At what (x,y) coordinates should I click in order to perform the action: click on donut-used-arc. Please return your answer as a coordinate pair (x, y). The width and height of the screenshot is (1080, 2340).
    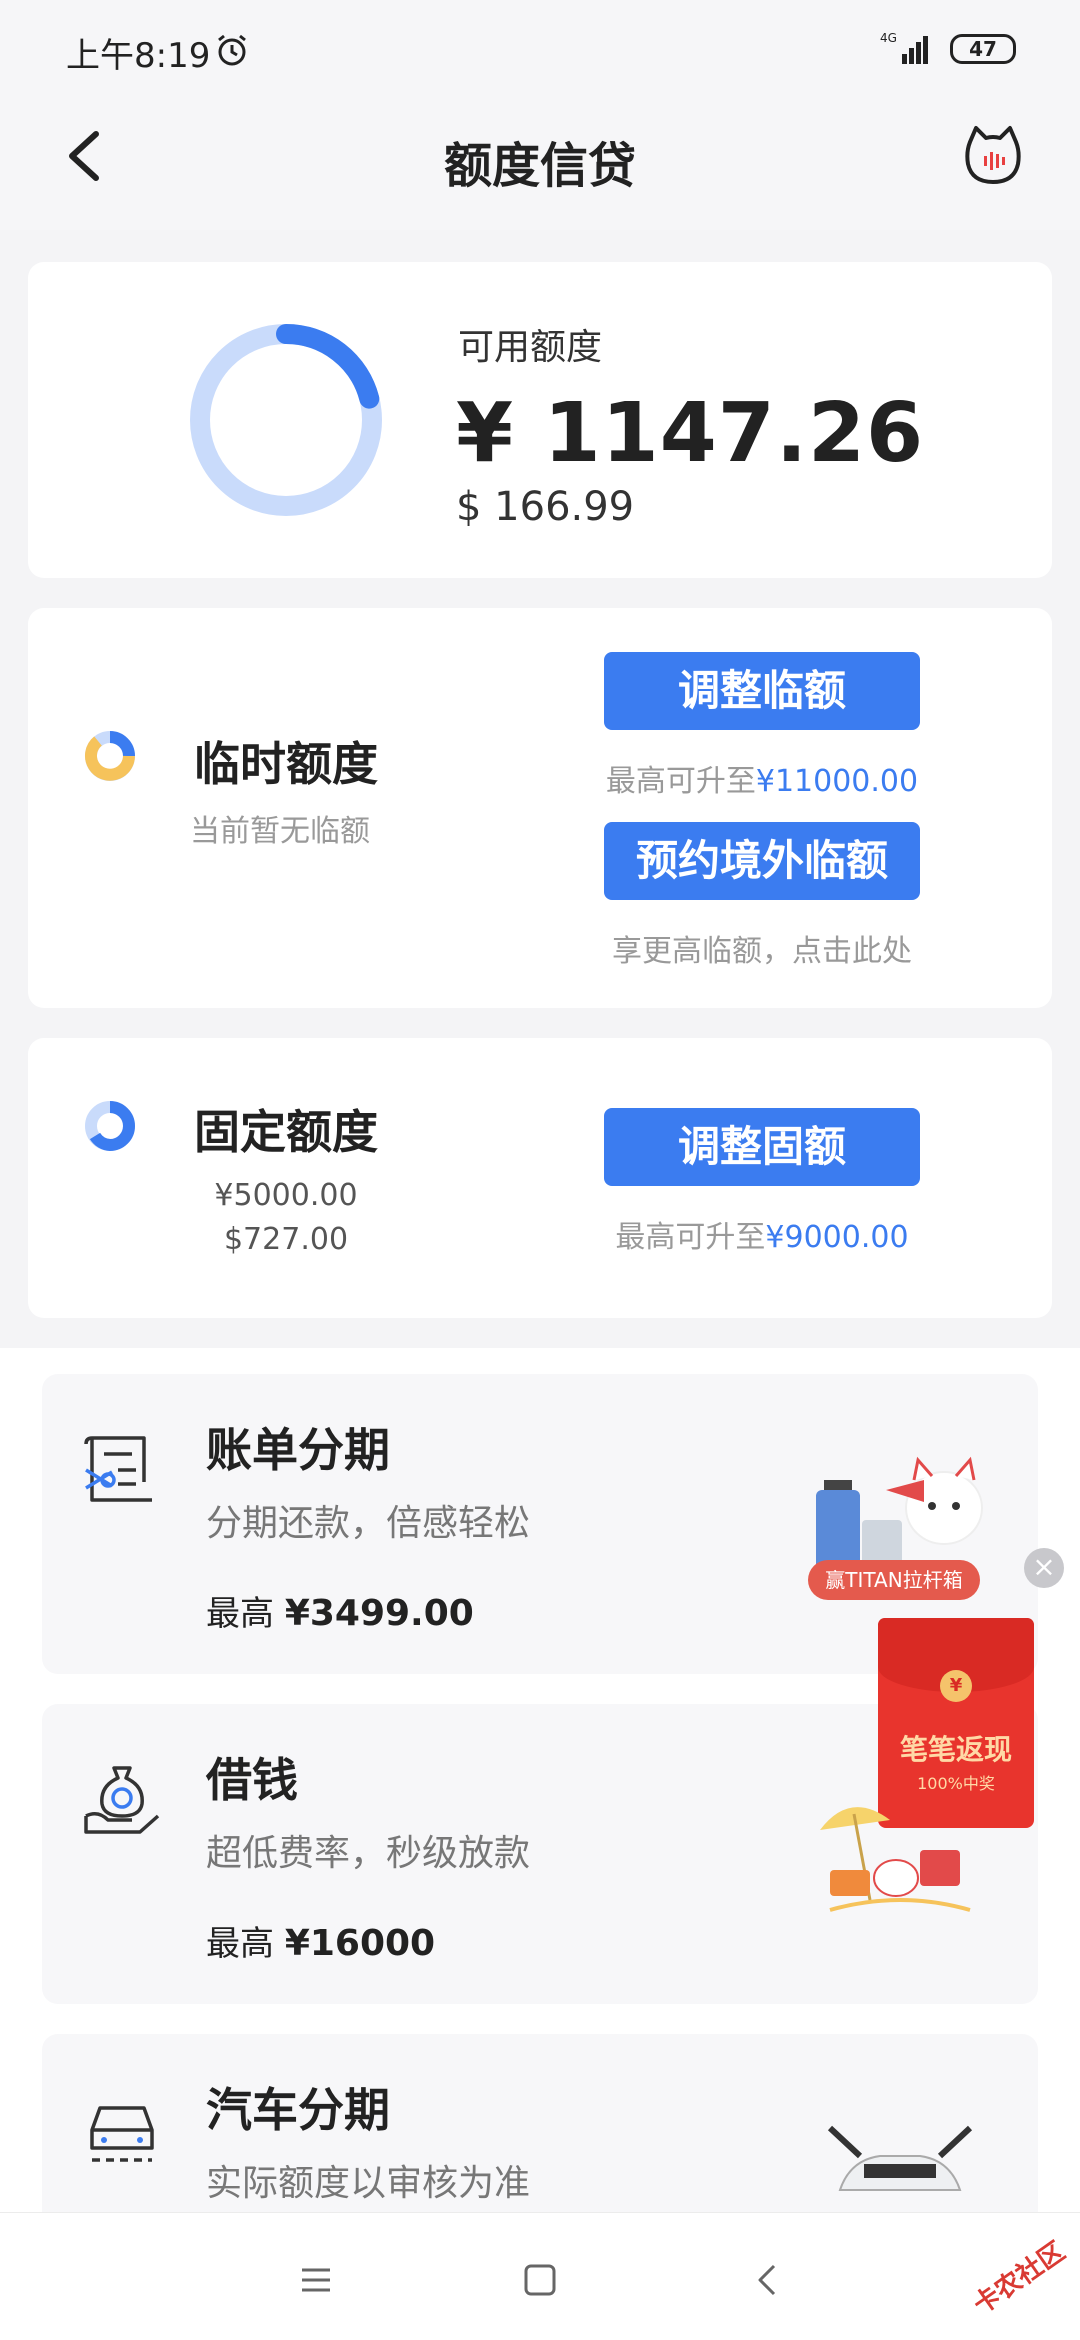
    Looking at the image, I should click on (328, 366).